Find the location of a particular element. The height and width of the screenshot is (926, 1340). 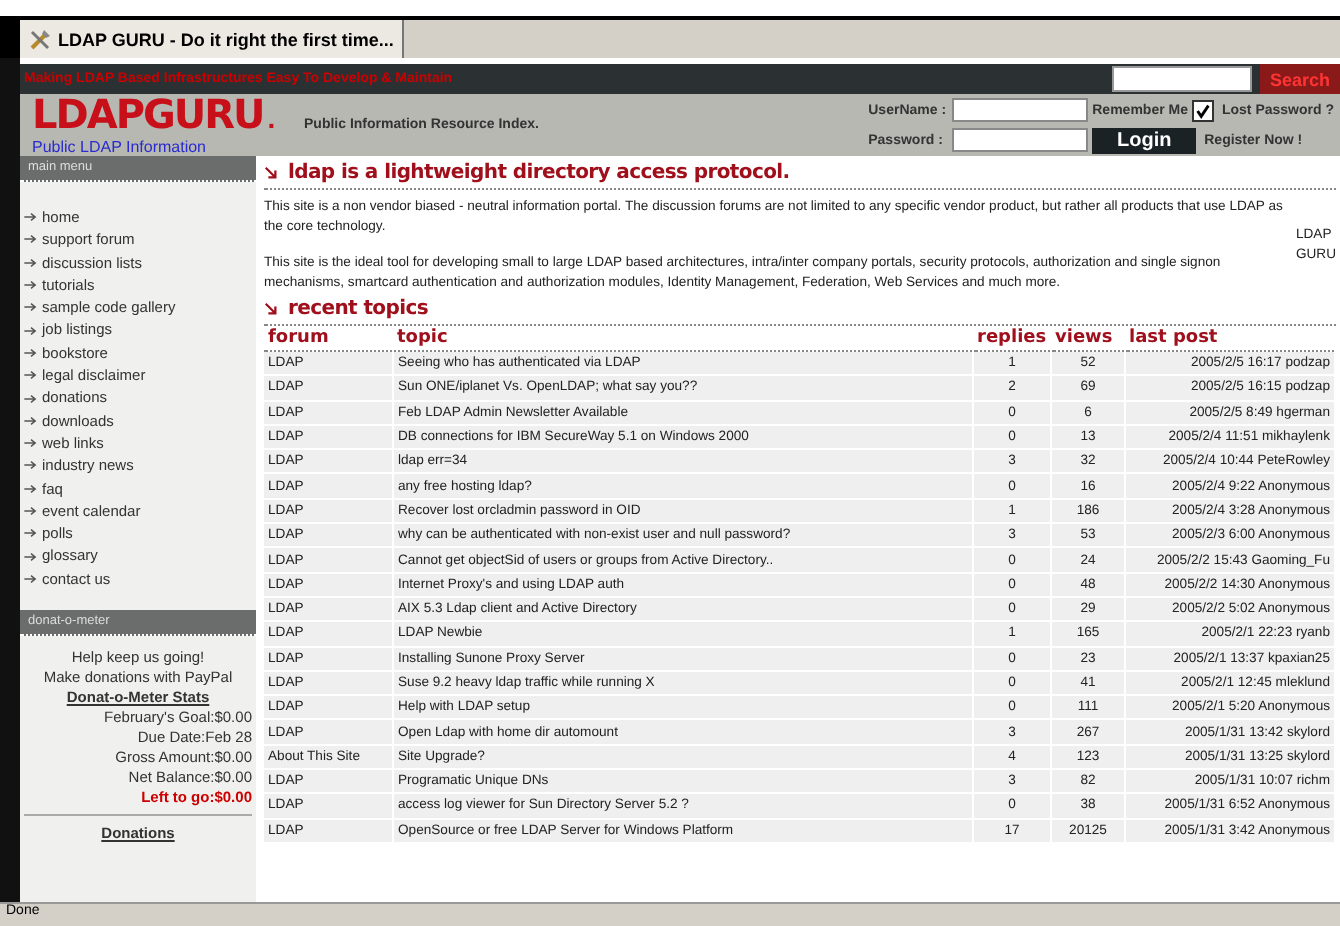

section-title: ldap is a lightweight directory access protocol. is located at coordinates (539, 173).